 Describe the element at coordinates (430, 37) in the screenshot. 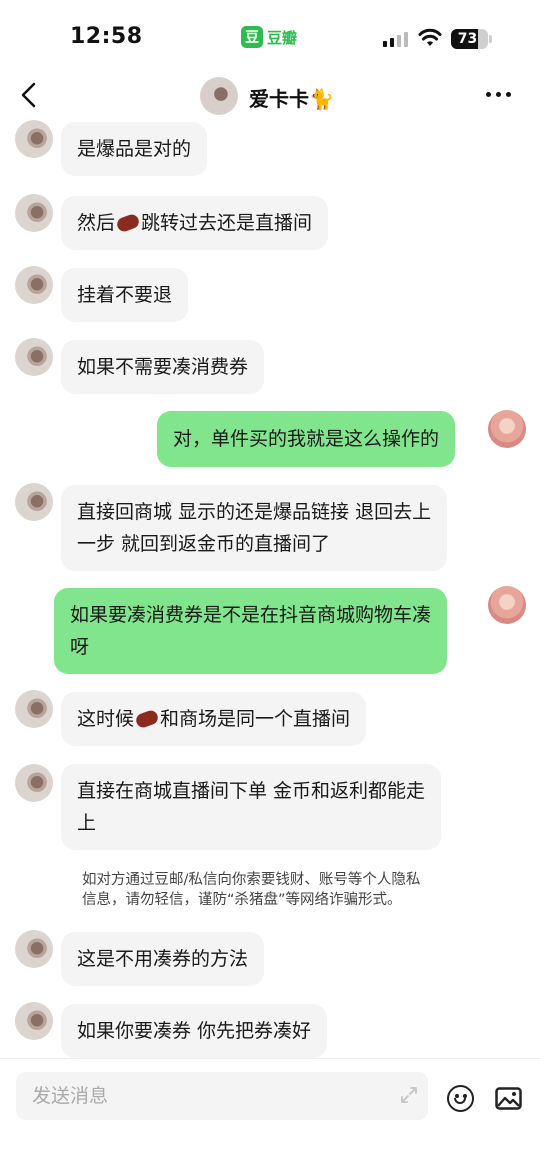

I see `wifi-icon` at that location.